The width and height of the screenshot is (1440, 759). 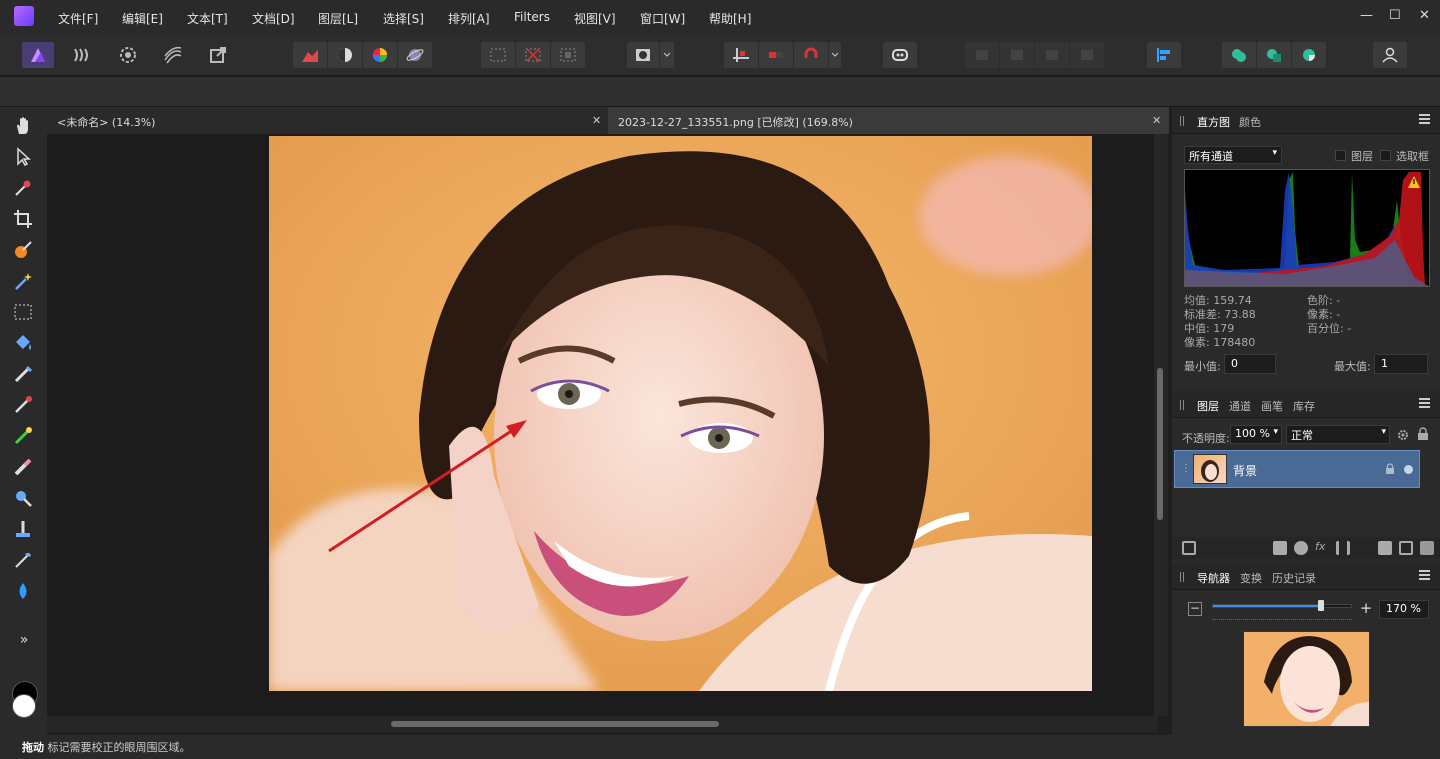 What do you see at coordinates (1251, 578) in the screenshot?
I see `tab-transform: 变换` at bounding box center [1251, 578].